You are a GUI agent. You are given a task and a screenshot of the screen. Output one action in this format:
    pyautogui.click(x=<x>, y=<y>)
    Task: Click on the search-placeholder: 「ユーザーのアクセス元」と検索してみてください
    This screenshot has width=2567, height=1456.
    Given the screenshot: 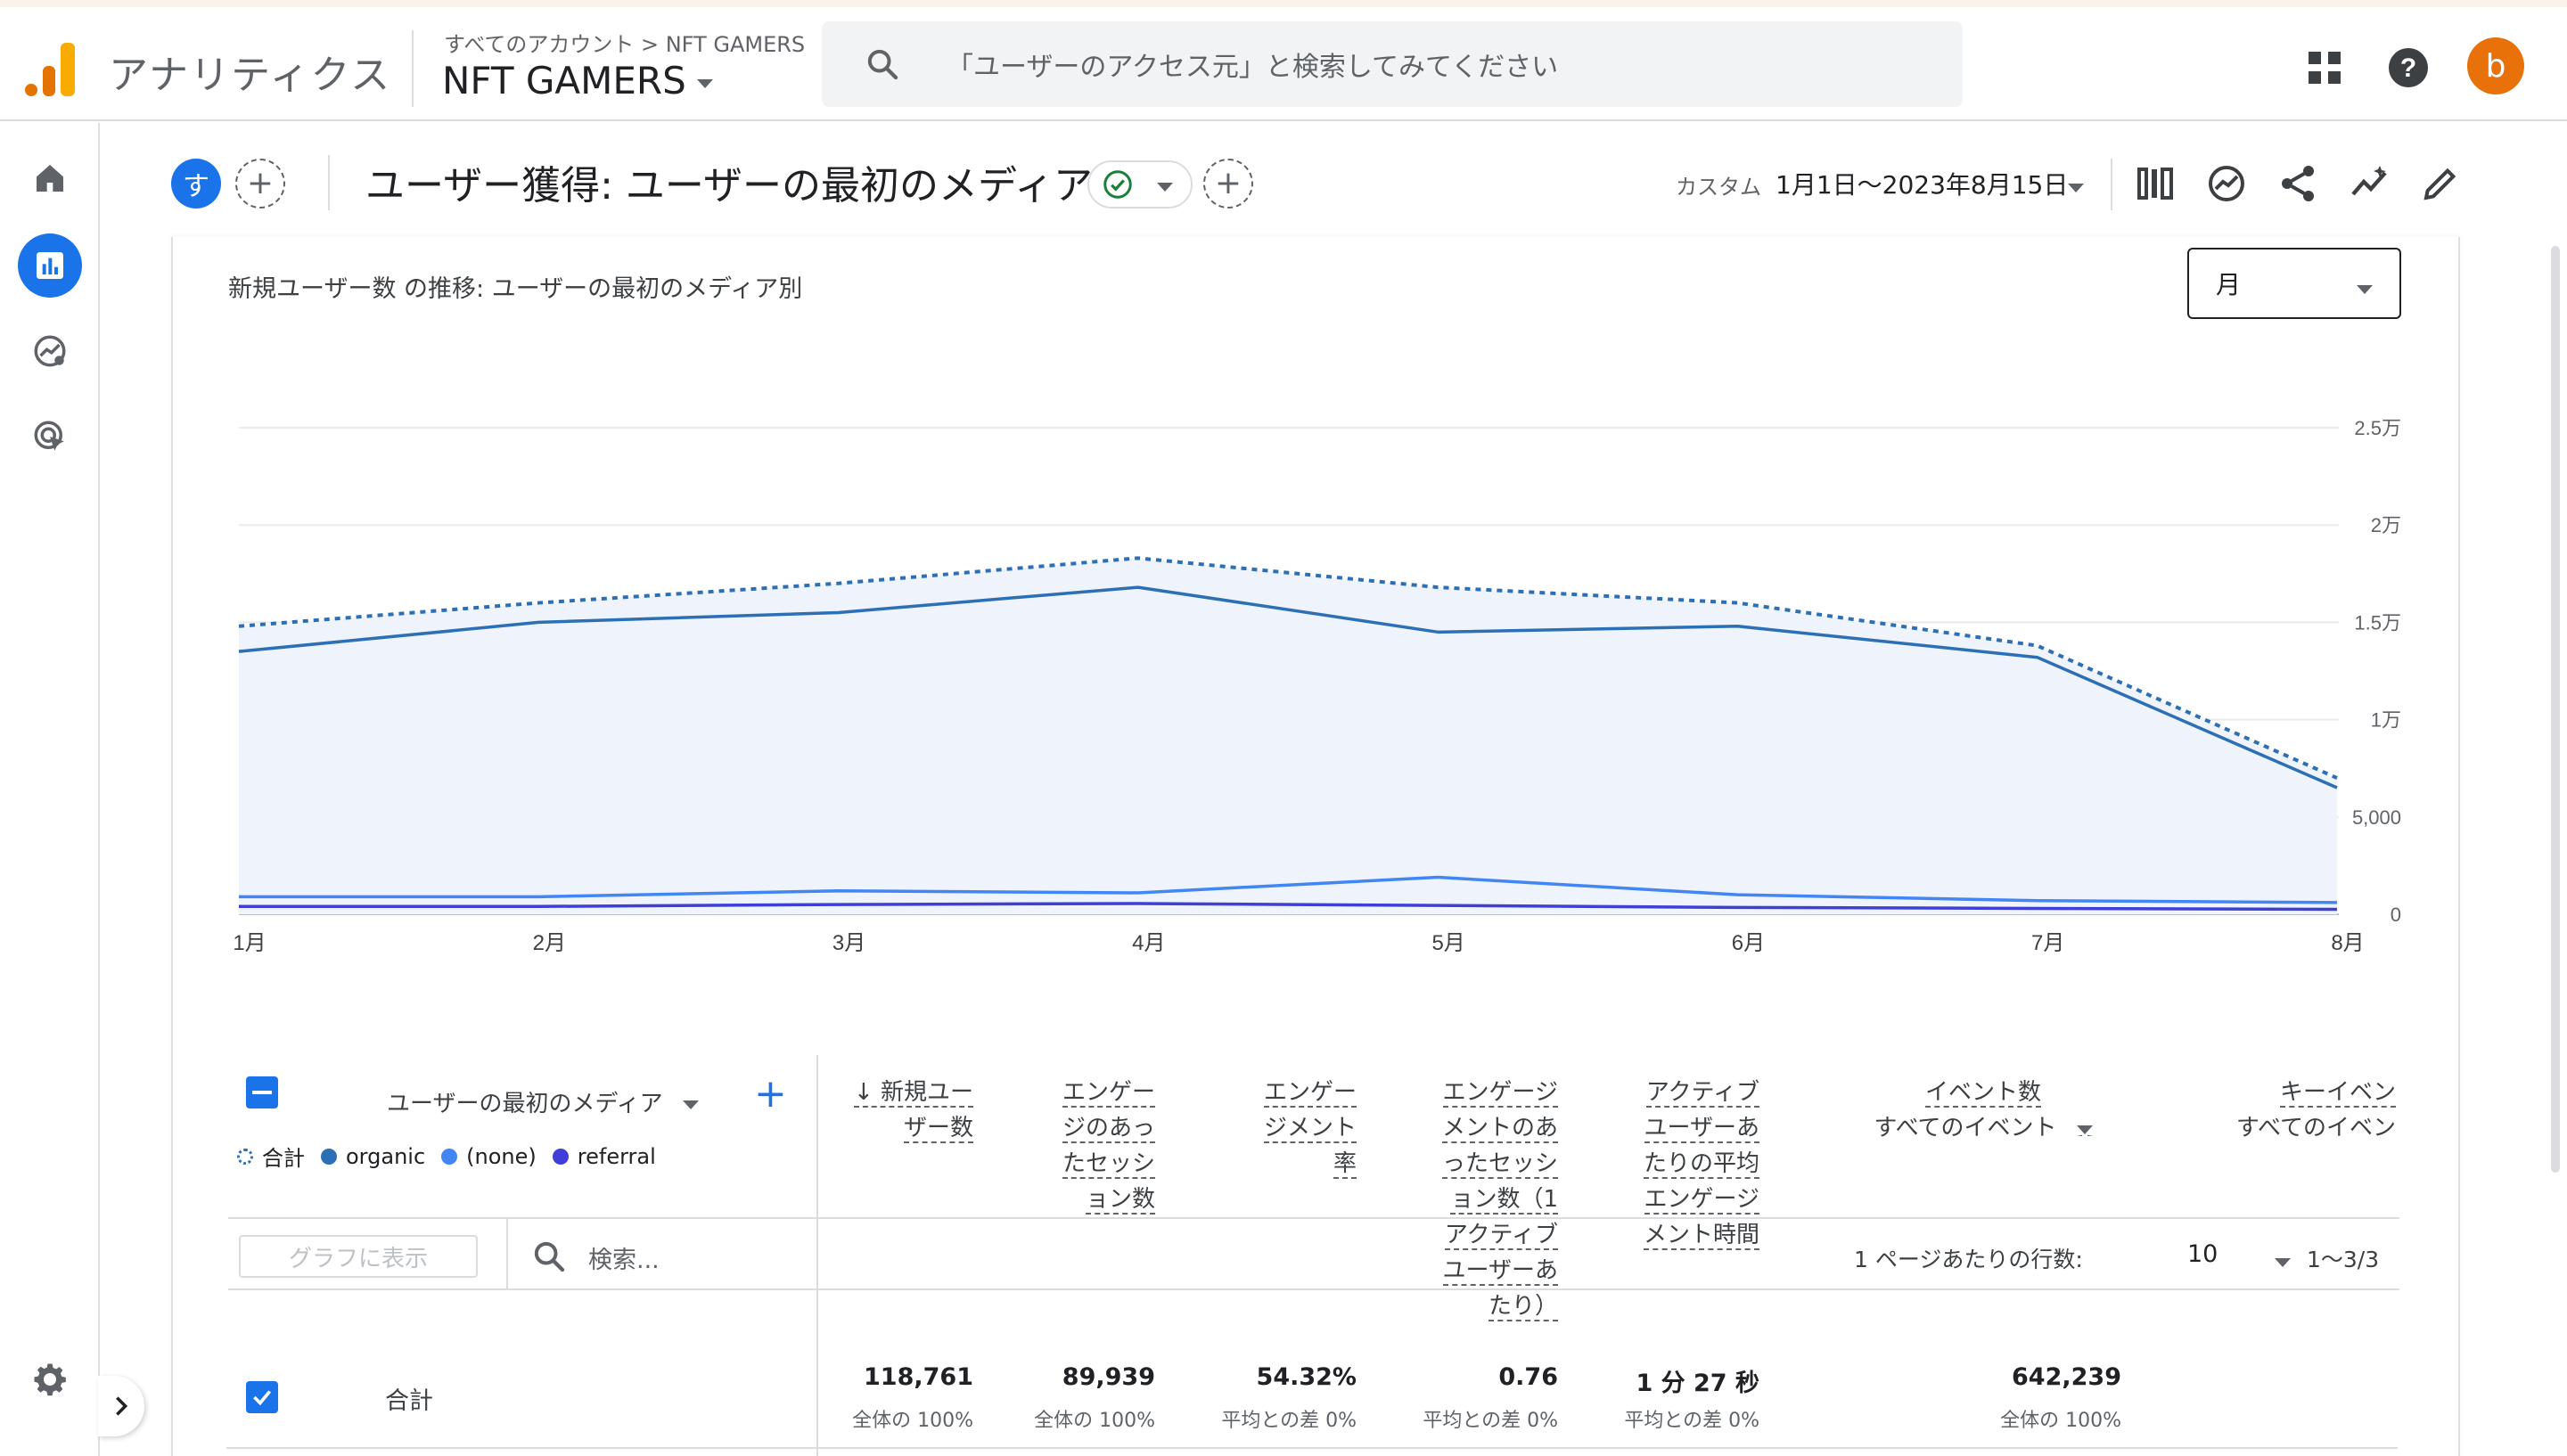 What is the action you would take?
    pyautogui.click(x=1253, y=67)
    